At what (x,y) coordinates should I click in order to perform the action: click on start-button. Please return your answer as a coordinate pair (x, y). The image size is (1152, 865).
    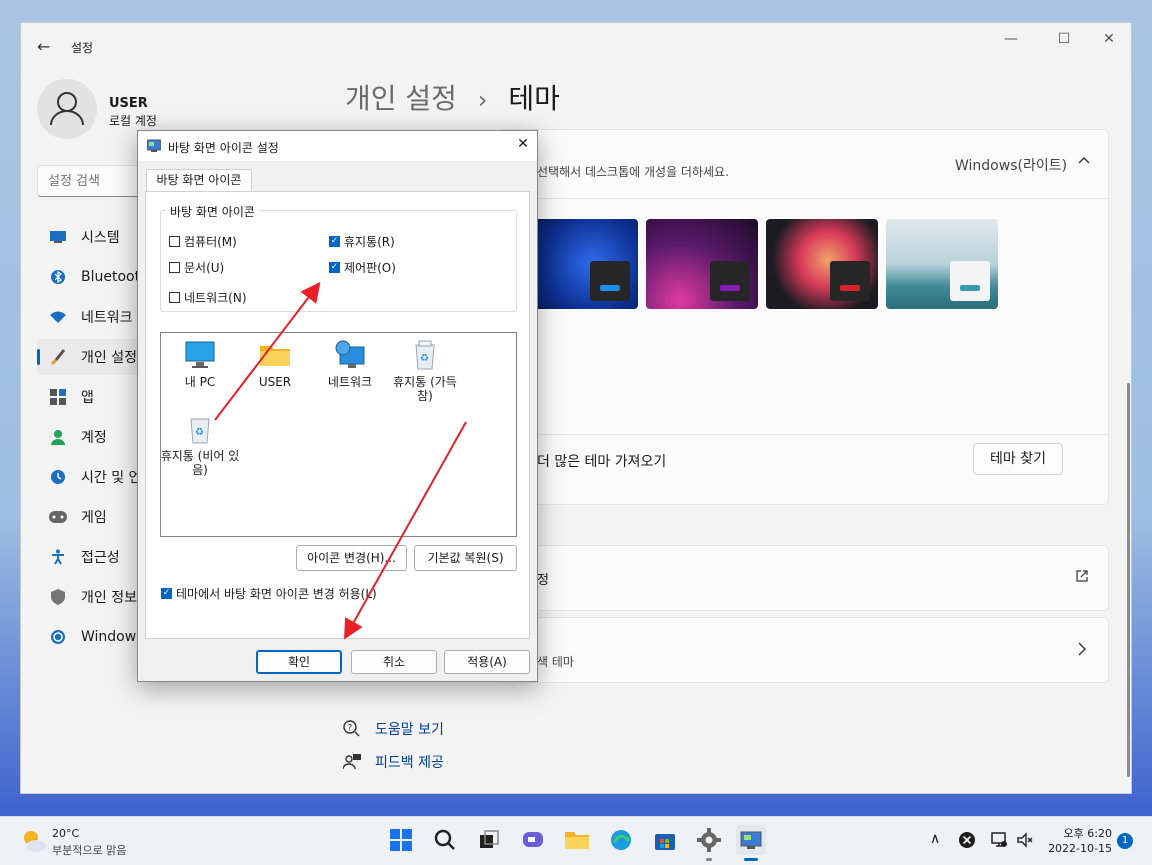
    Looking at the image, I should click on (401, 840).